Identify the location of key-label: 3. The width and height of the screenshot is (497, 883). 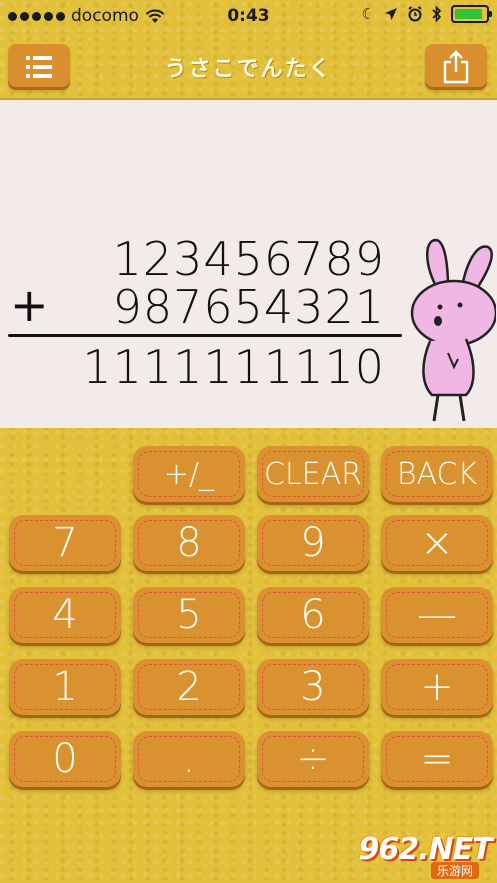
(313, 687).